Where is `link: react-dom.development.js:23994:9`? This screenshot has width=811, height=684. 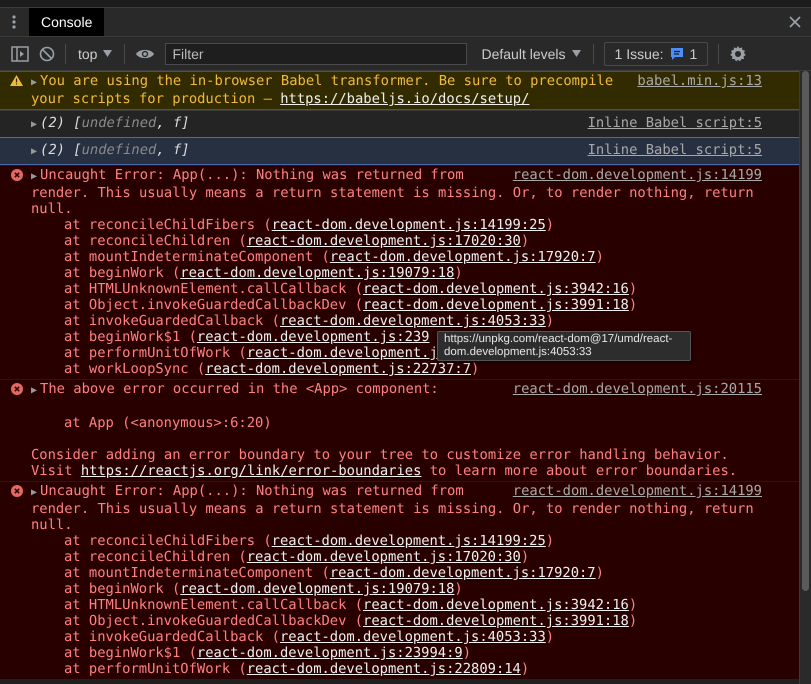 link: react-dom.development.js:23994:9 is located at coordinates (329, 653).